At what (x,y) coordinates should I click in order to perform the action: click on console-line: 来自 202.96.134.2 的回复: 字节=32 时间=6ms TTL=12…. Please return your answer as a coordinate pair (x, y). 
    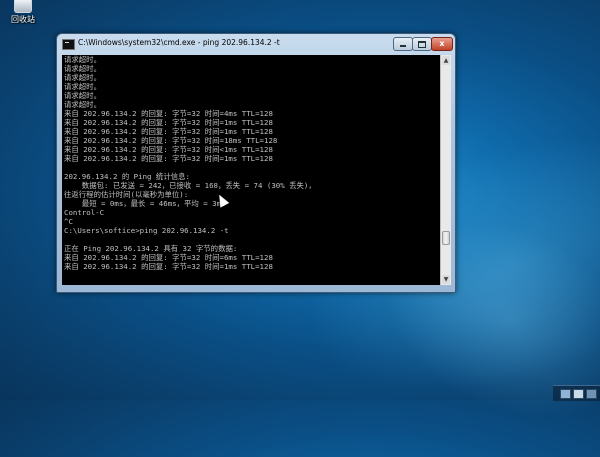
    Looking at the image, I should click on (168, 257).